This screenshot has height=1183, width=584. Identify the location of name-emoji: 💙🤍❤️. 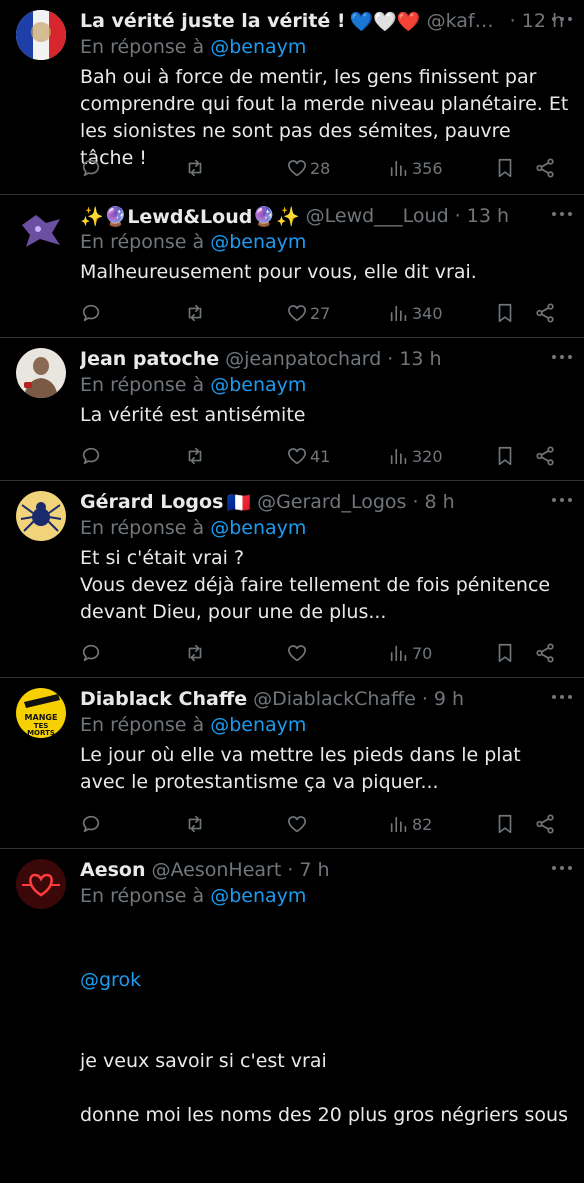
(385, 21).